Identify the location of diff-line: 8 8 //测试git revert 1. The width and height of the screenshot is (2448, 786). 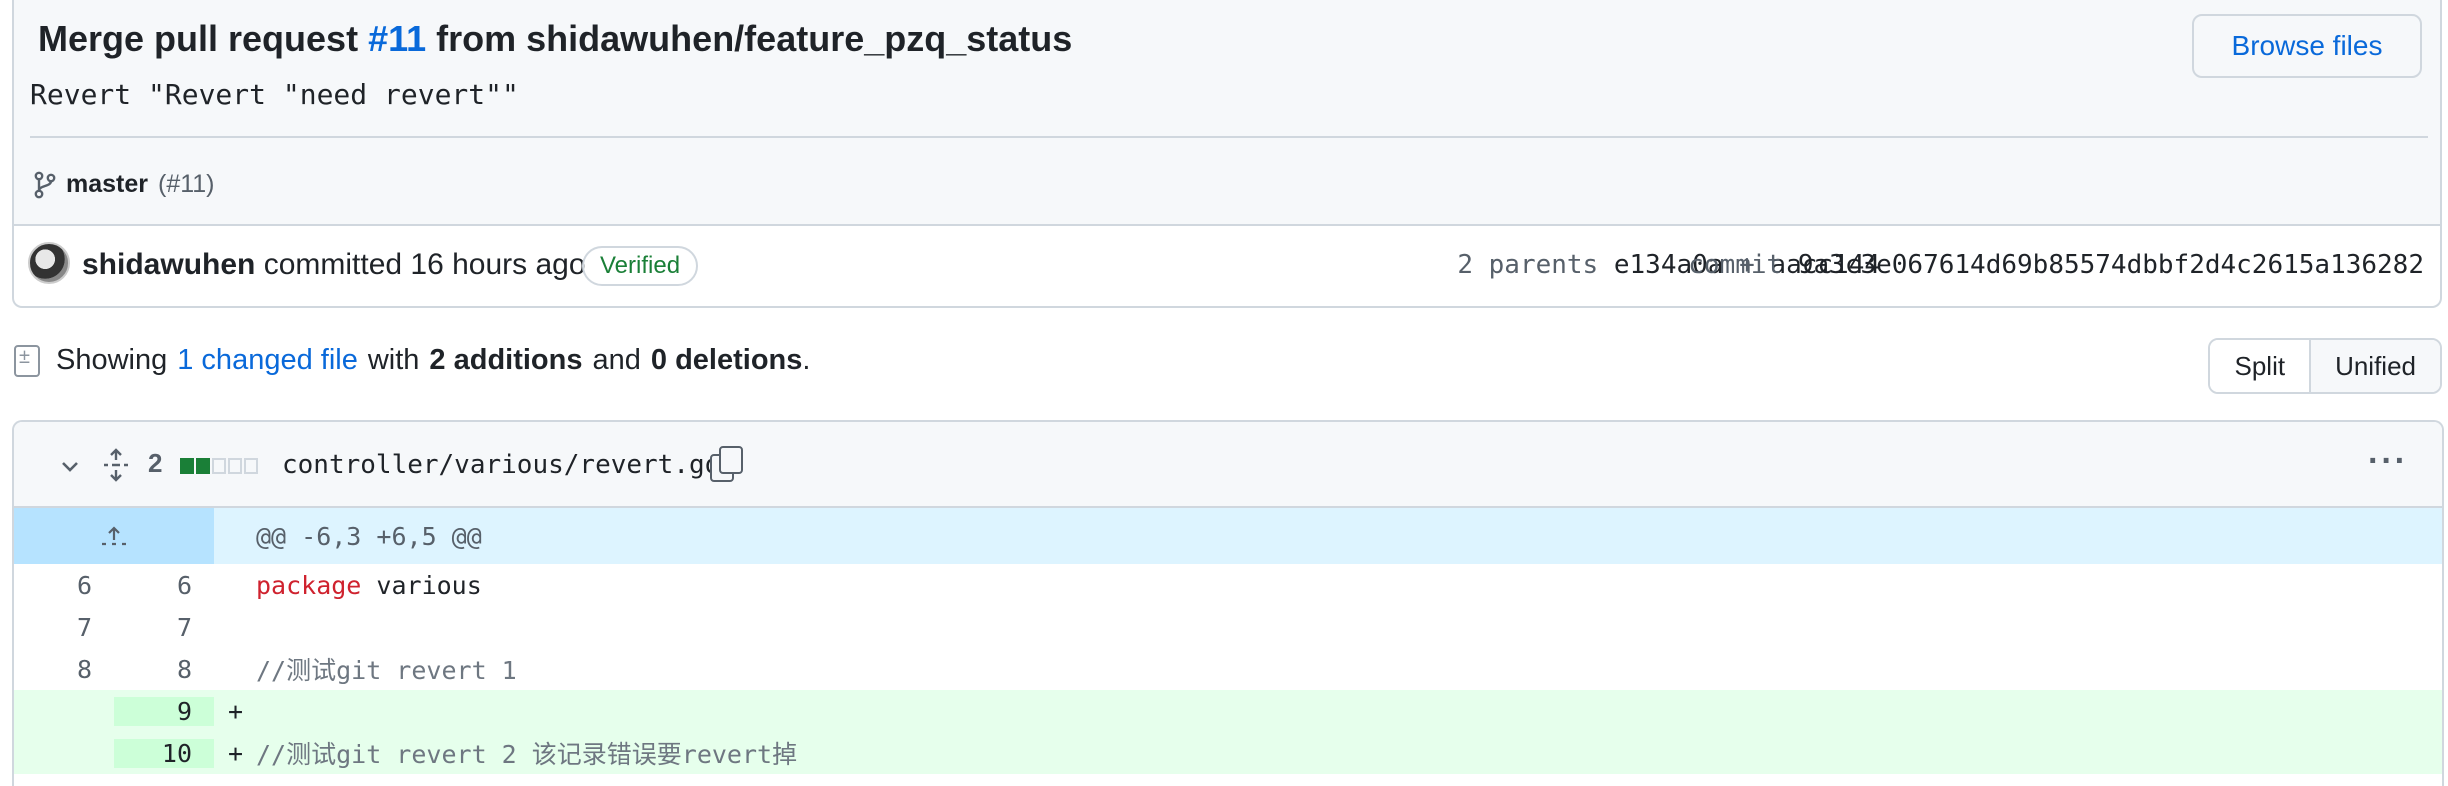
(1228, 669).